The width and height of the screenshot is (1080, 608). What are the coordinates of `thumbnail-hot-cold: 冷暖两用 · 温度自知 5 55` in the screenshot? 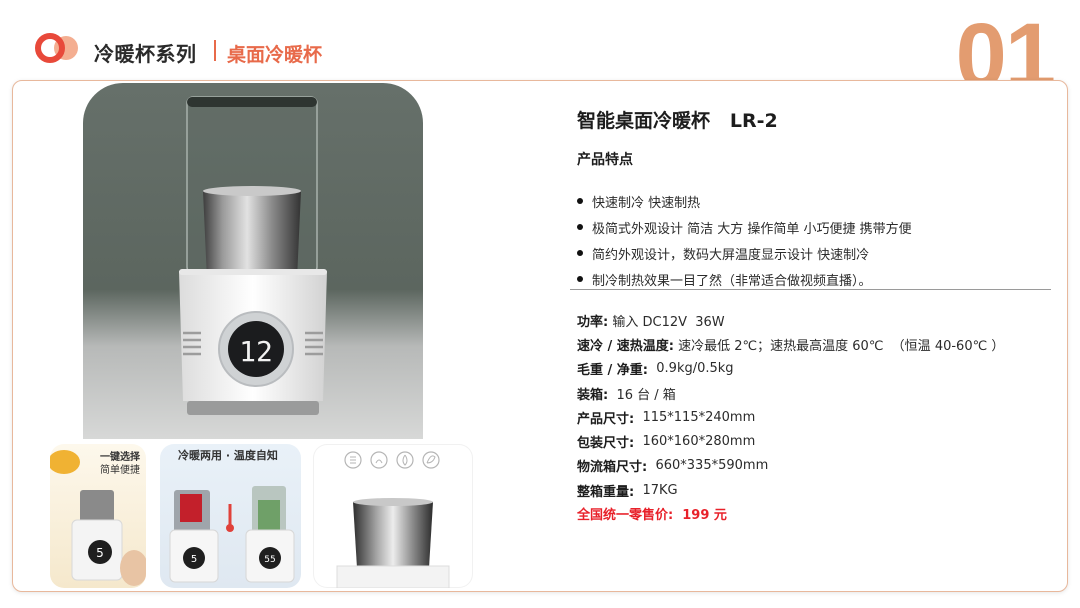 It's located at (230, 516).